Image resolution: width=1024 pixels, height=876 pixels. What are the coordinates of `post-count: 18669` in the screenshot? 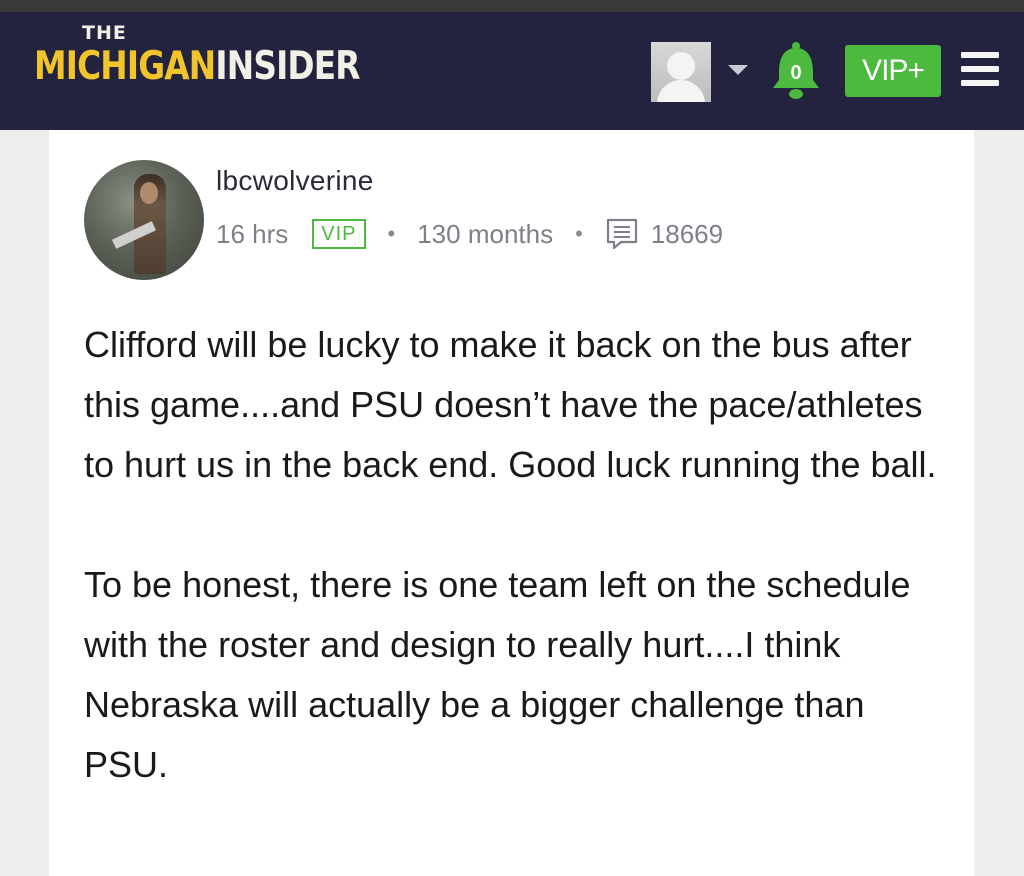 It's located at (687, 233).